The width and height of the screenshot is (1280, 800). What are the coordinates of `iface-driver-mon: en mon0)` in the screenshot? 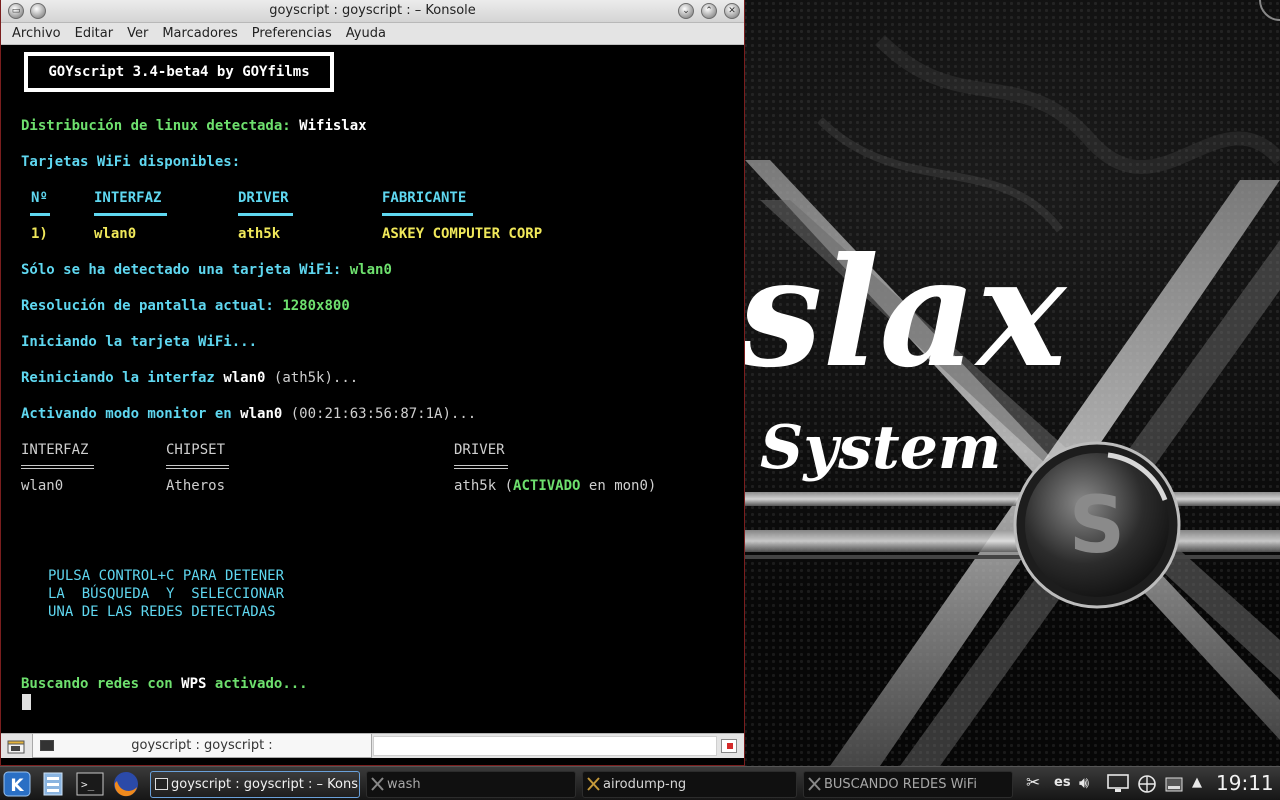 It's located at (622, 486).